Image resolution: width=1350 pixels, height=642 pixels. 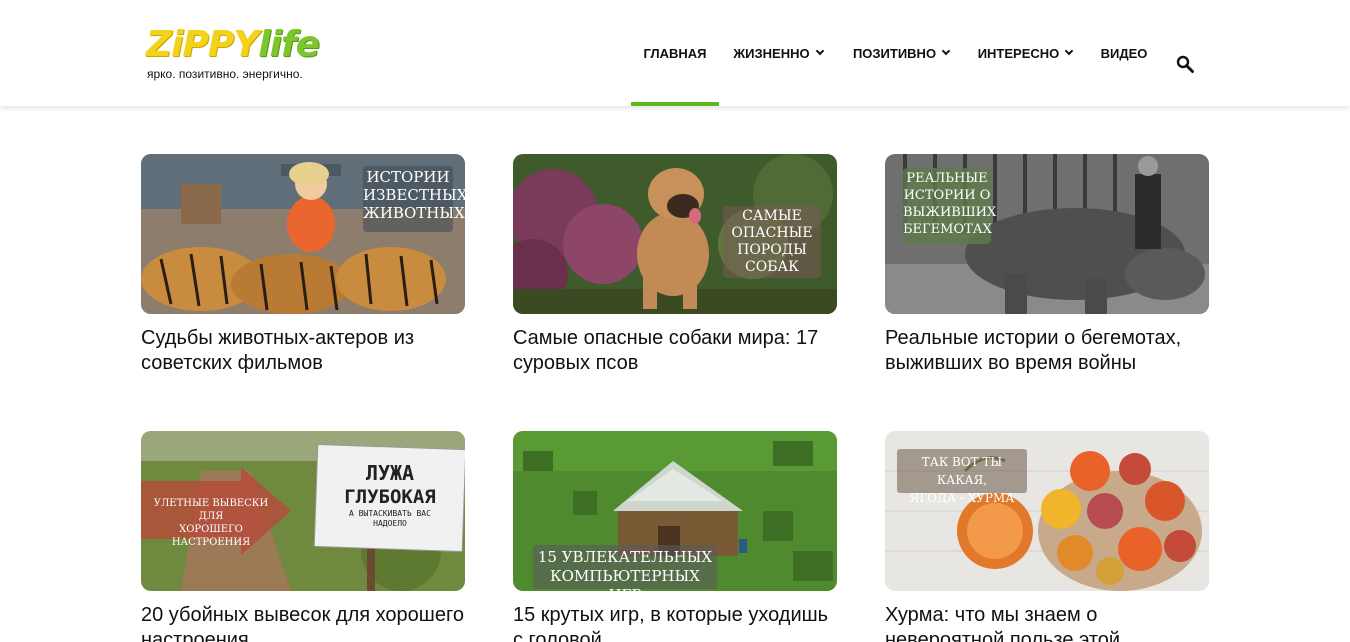 I want to click on nav-item-interesno: ИНТЕРЕСНО, so click(x=1025, y=53).